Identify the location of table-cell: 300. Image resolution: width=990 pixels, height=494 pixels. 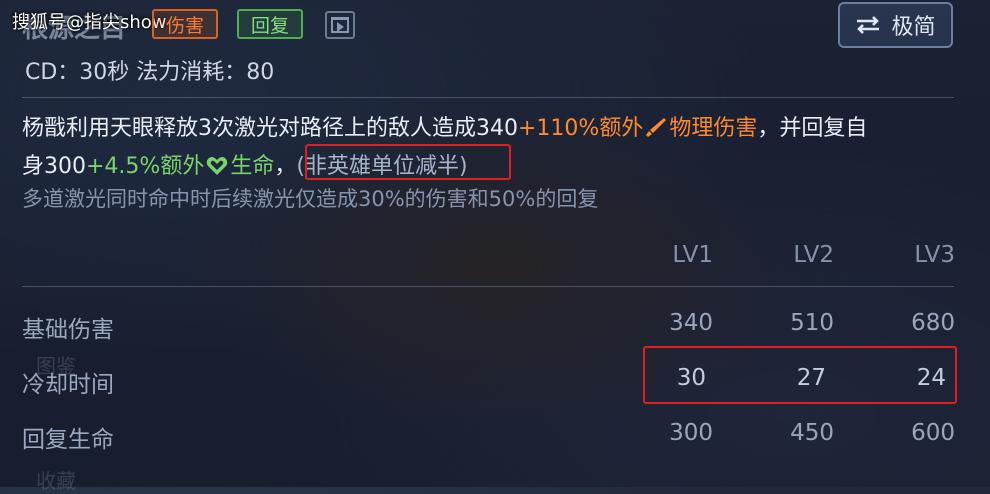
(691, 433).